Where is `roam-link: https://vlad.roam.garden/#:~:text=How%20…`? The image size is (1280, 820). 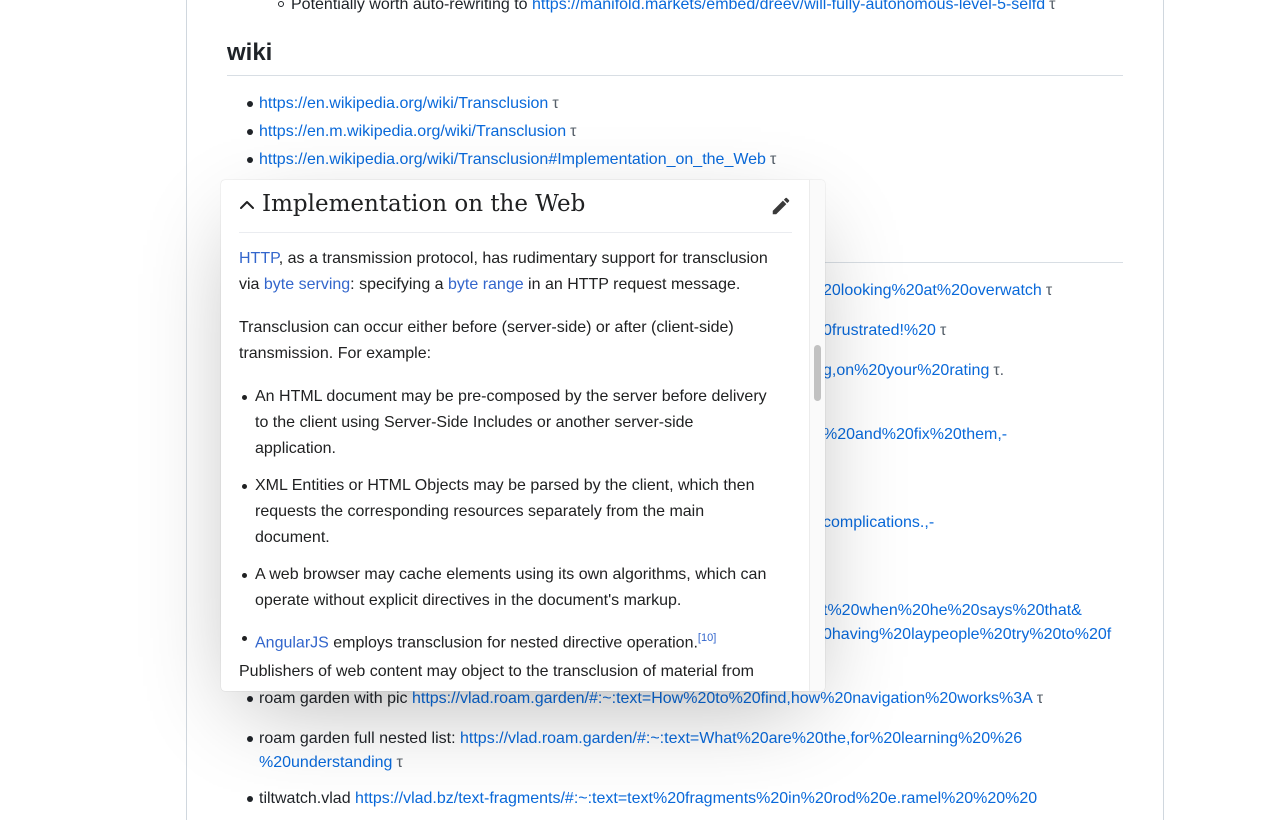 roam-link: https://vlad.roam.garden/#:~:text=How%20… is located at coordinates (722, 698).